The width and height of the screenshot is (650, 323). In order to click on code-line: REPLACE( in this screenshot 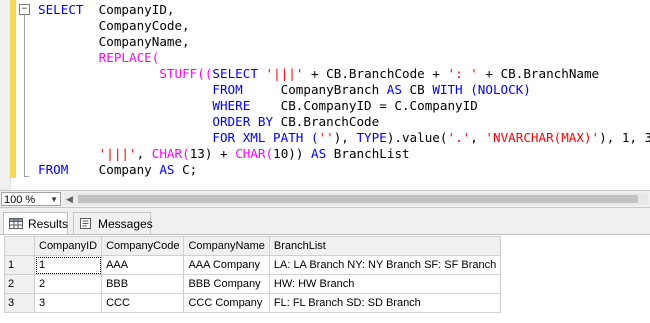, I will do `click(344, 58)`.